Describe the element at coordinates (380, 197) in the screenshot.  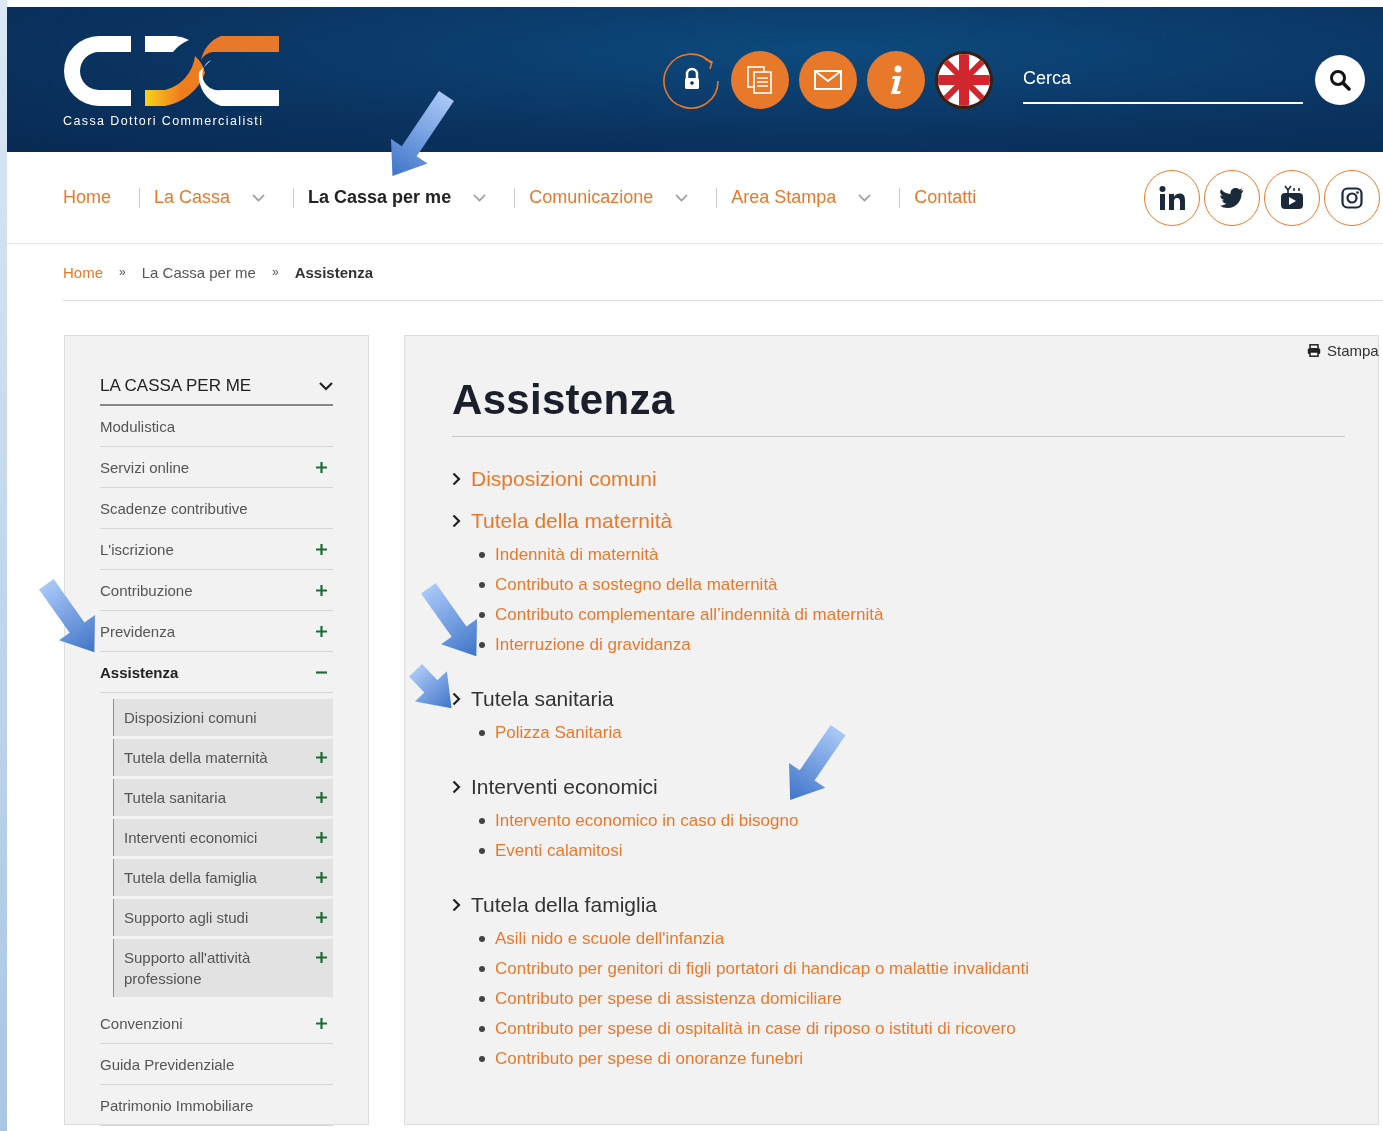
I see `nav-link: La Cassa per me` at that location.